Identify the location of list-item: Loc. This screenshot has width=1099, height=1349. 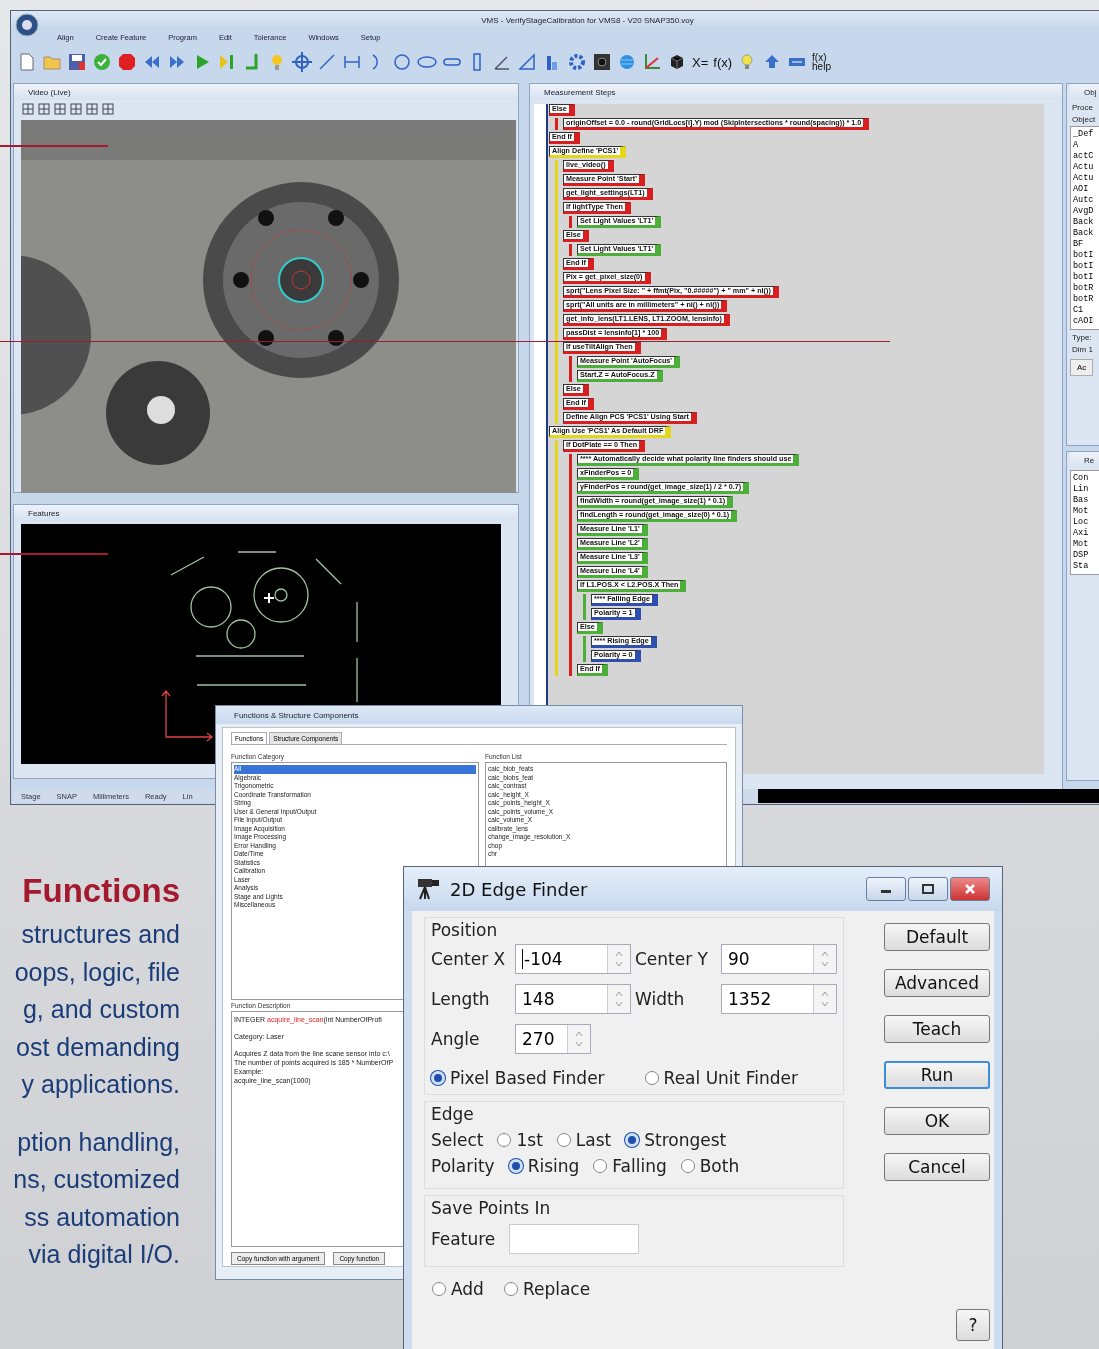
(1086, 522).